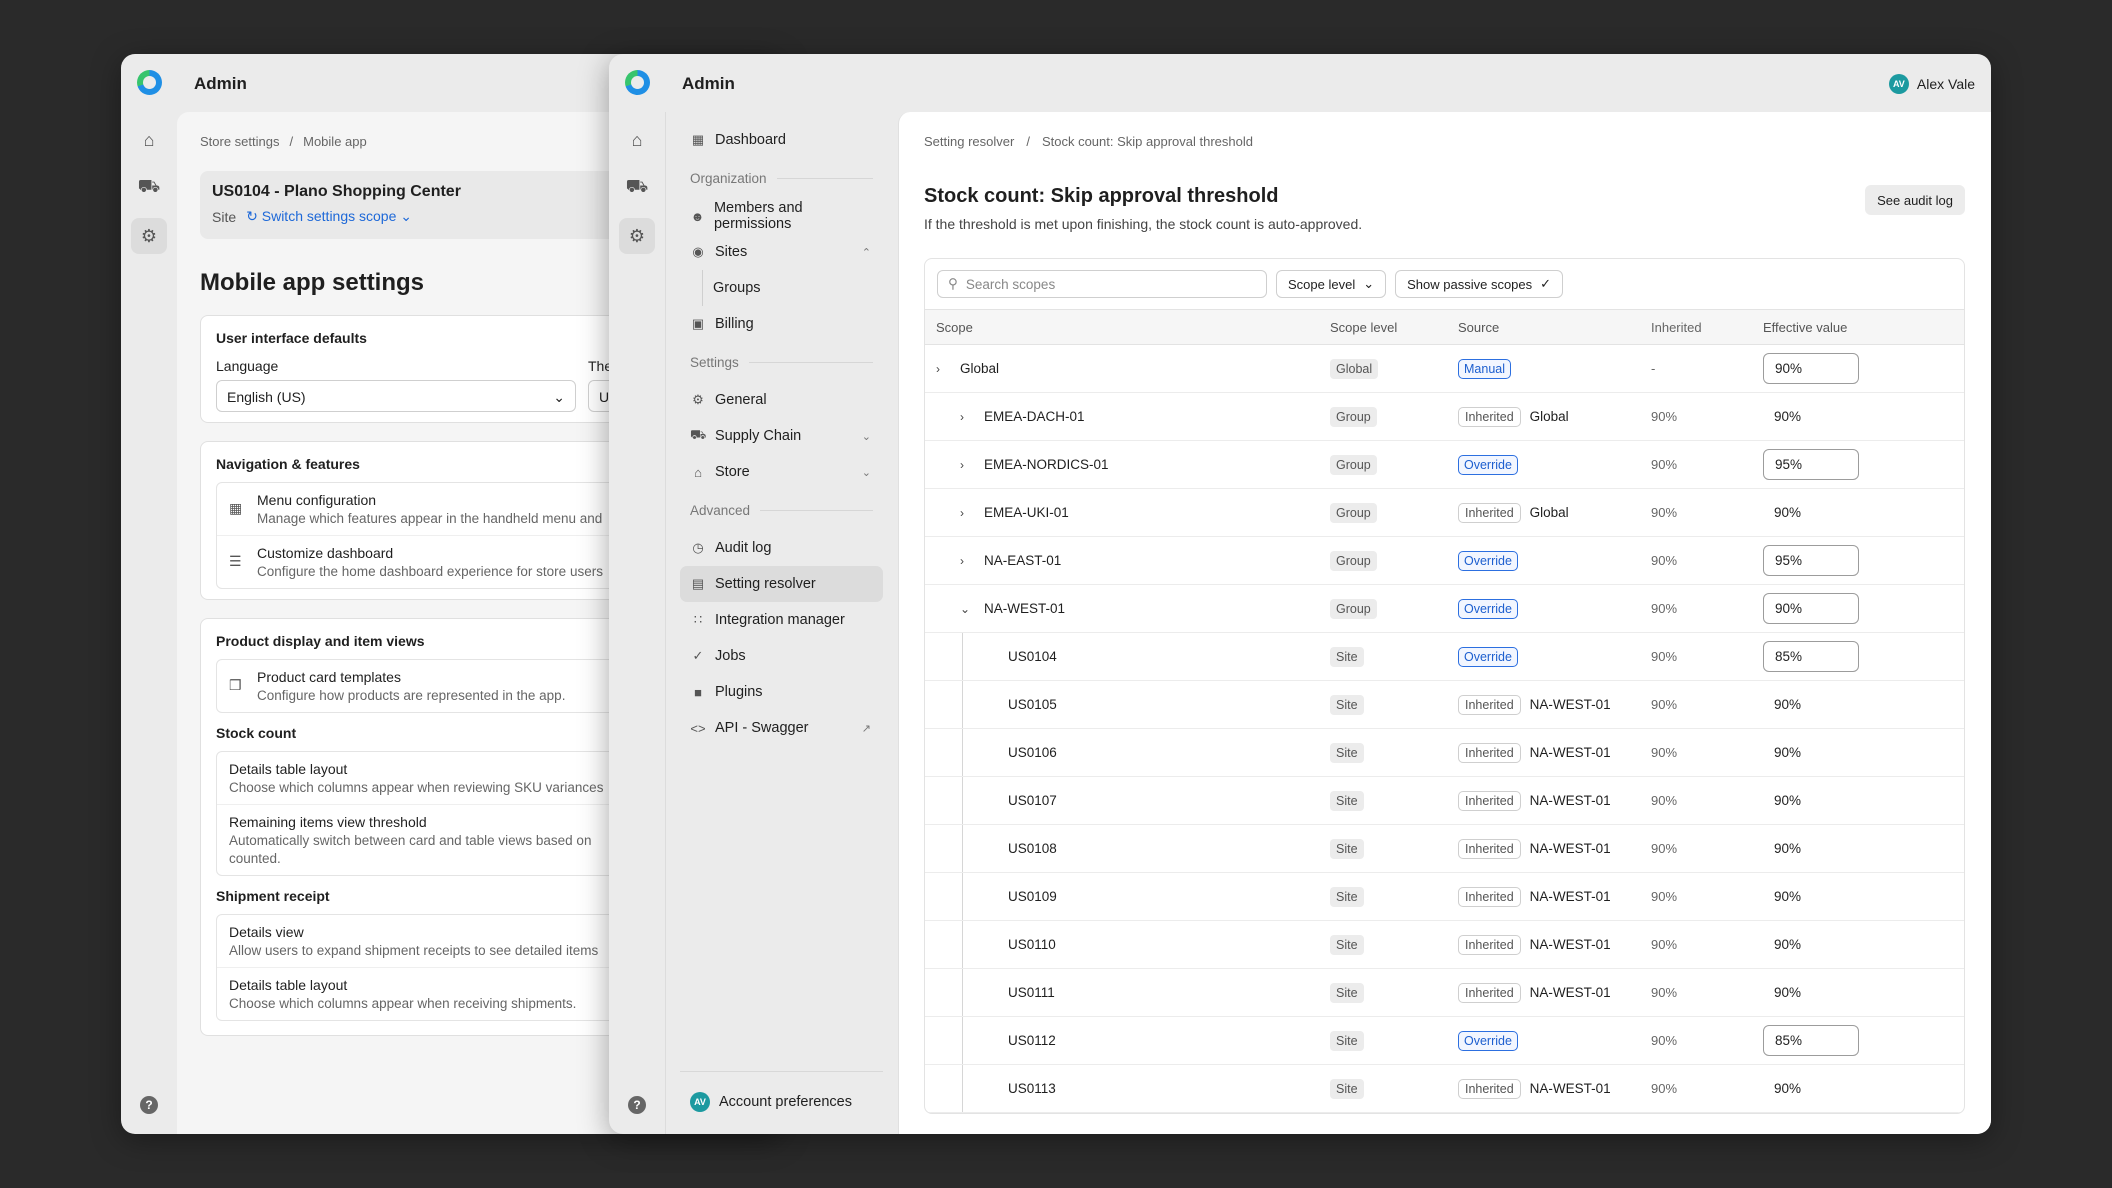 This screenshot has width=2112, height=1188. I want to click on table-row: › EMEA-DACH-01 Group Inherited Global 90% 90%, so click(1444, 417).